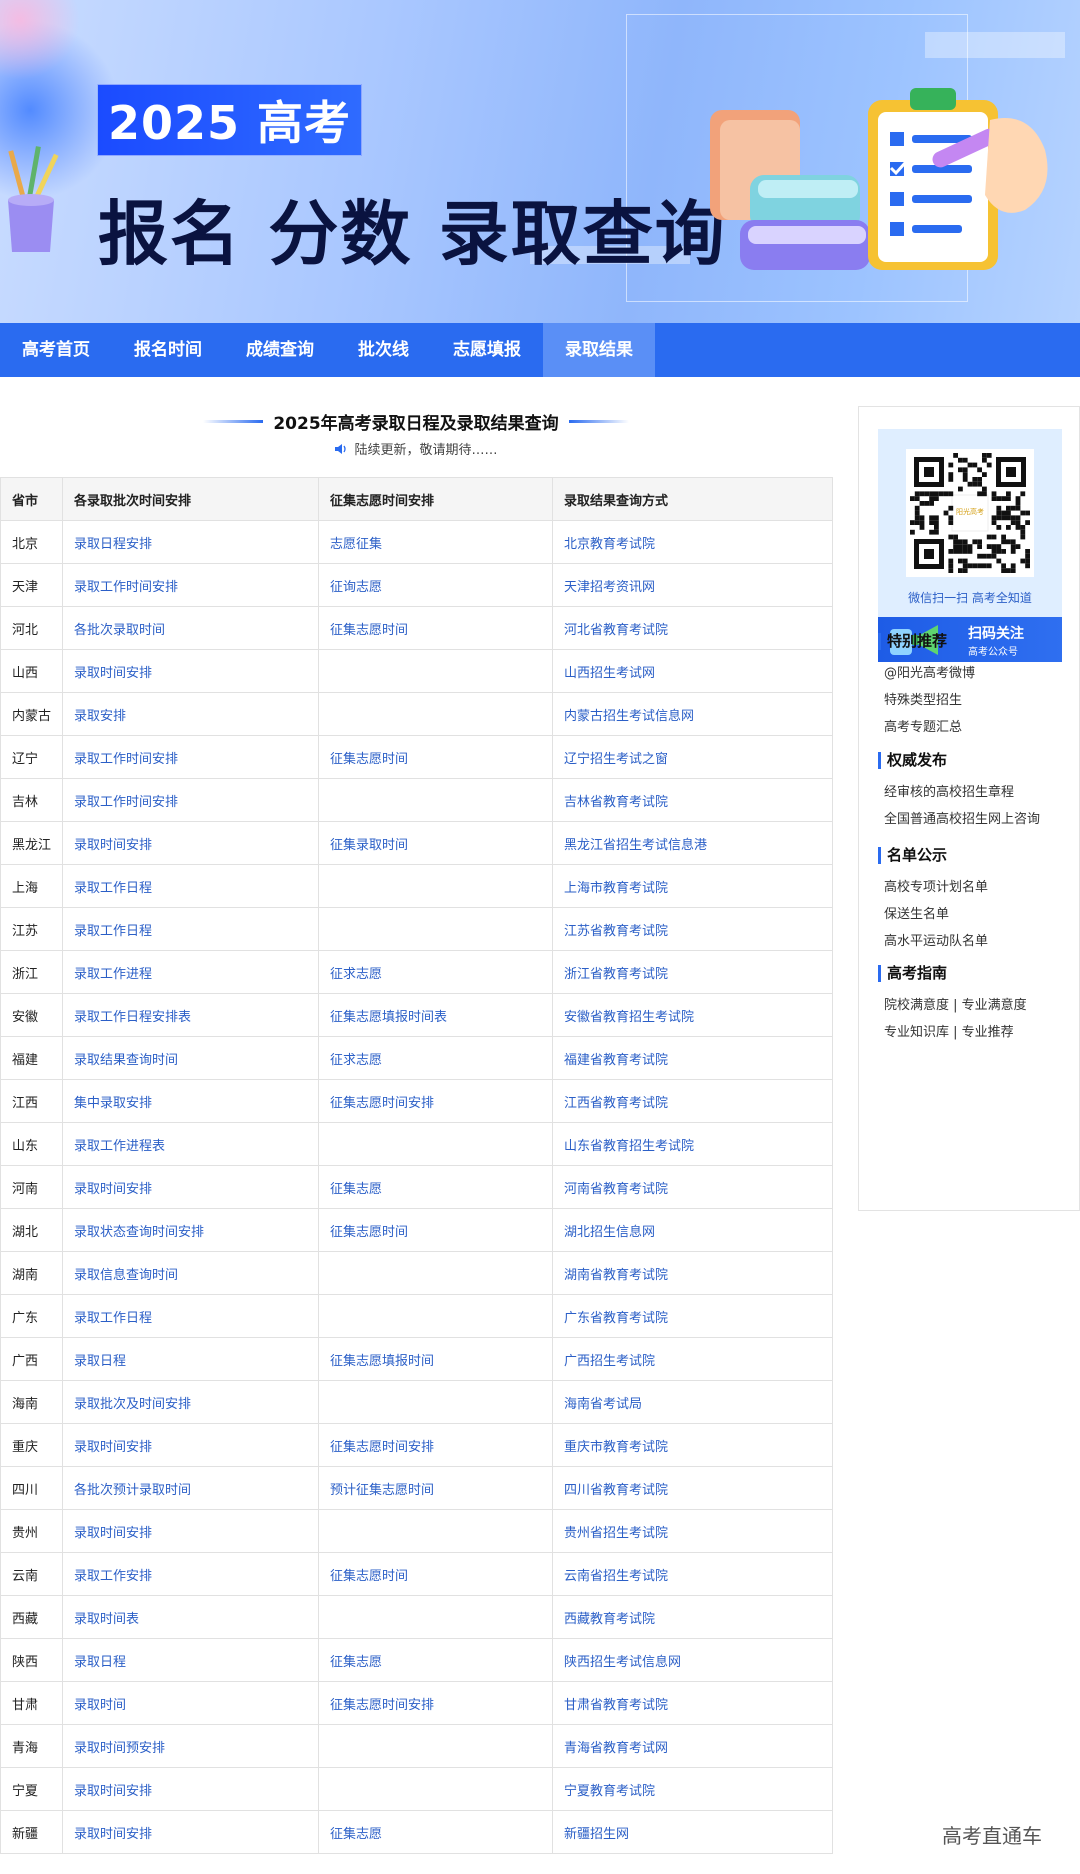 This screenshot has width=1080, height=1874. I want to click on result-query-link: 新疆招生网, so click(596, 1834).